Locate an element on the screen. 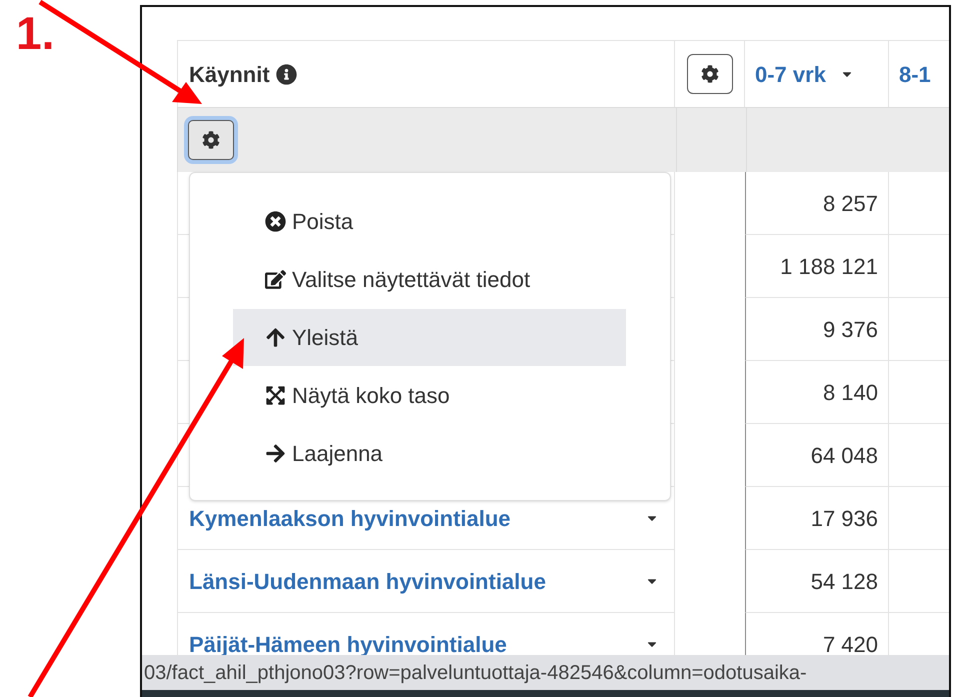 The height and width of the screenshot is (697, 968). table-cell-text: 8 257 is located at coordinates (850, 204).